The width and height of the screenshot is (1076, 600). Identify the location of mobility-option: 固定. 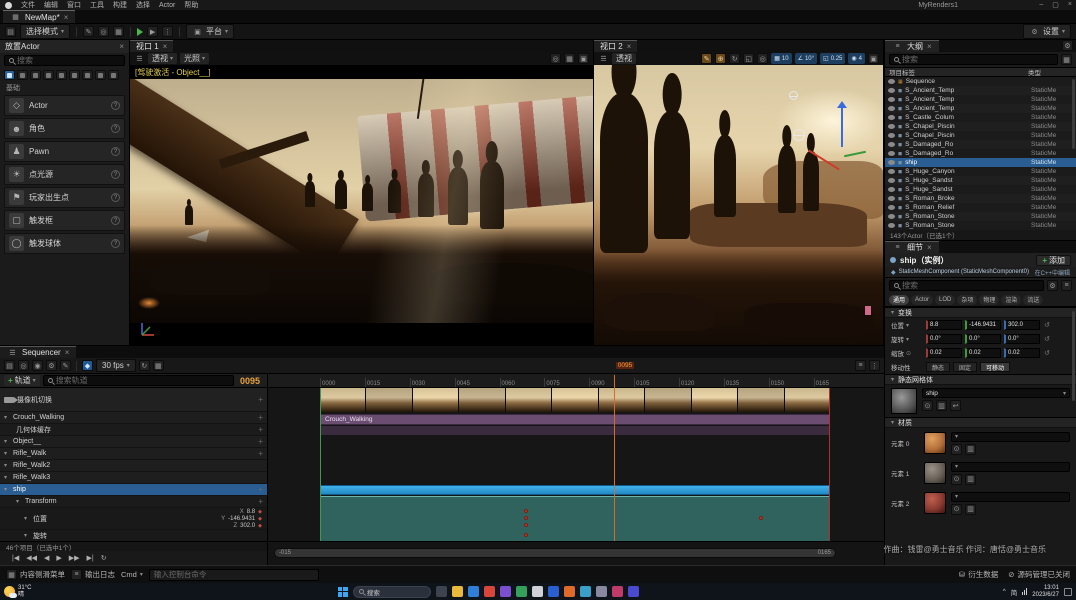
(965, 367).